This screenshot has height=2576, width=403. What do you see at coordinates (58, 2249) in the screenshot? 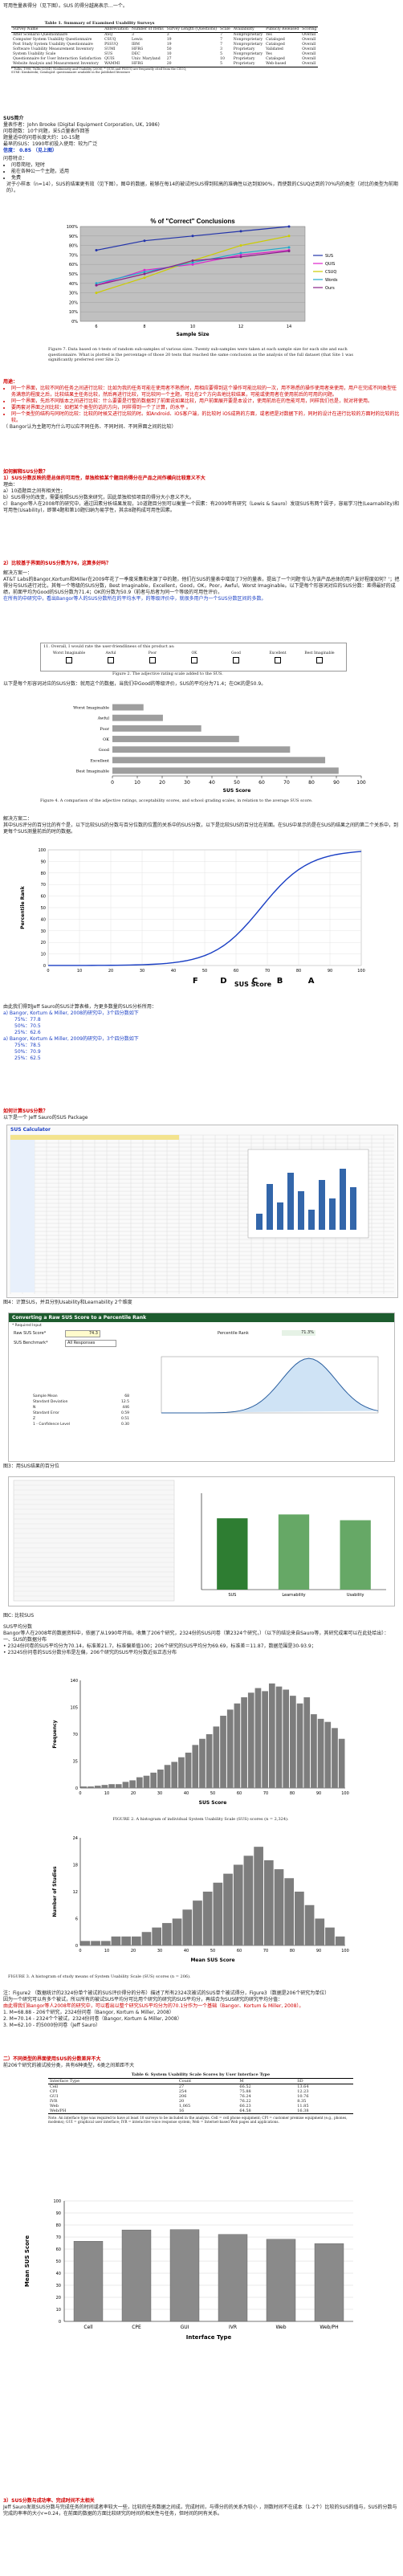
I see `interface-y-tick: 60` at bounding box center [58, 2249].